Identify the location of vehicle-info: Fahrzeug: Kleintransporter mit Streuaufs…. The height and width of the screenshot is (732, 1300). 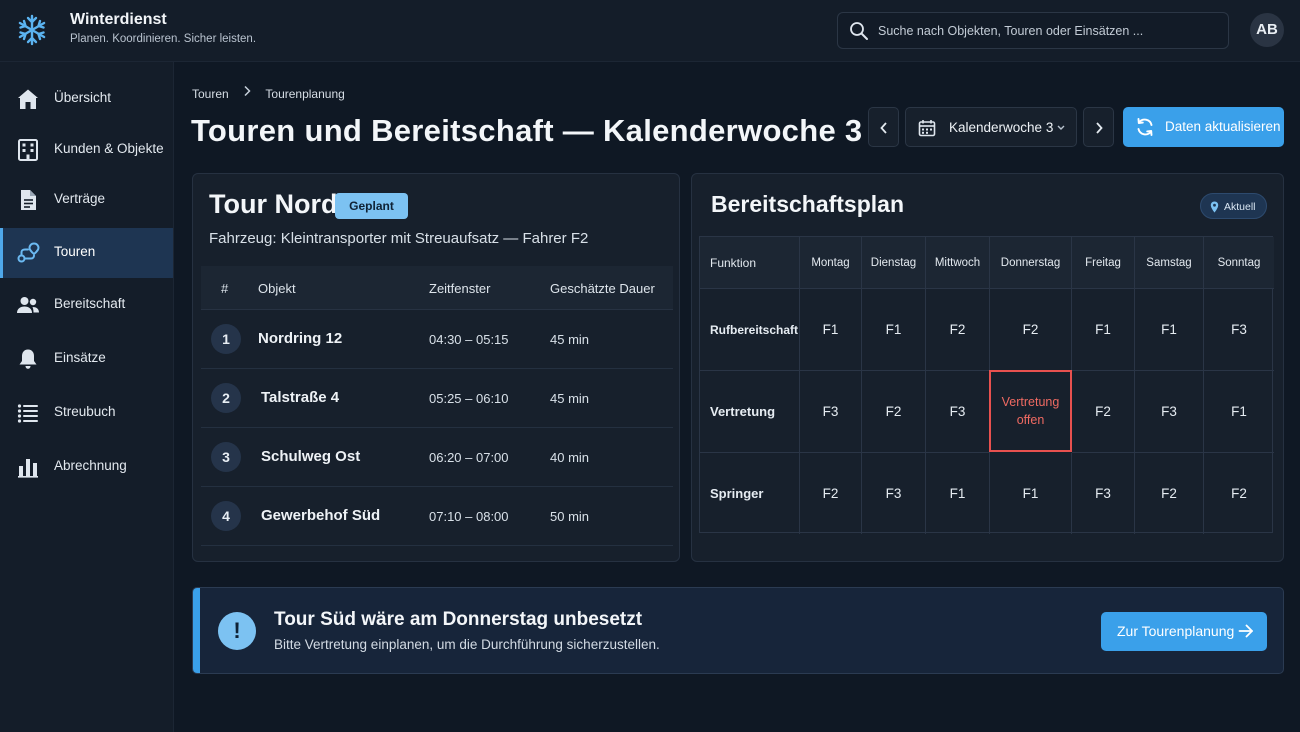
(399, 238).